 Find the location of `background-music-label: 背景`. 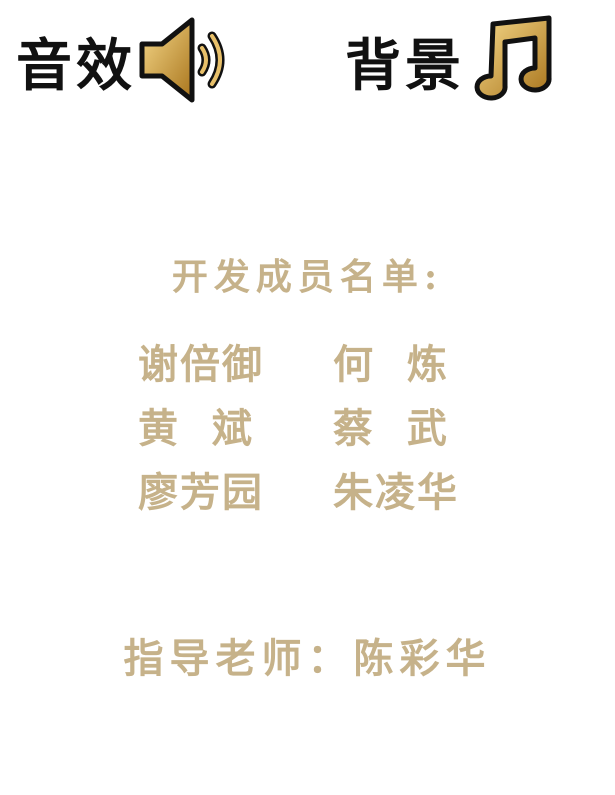

background-music-label: 背景 is located at coordinates (405, 66).